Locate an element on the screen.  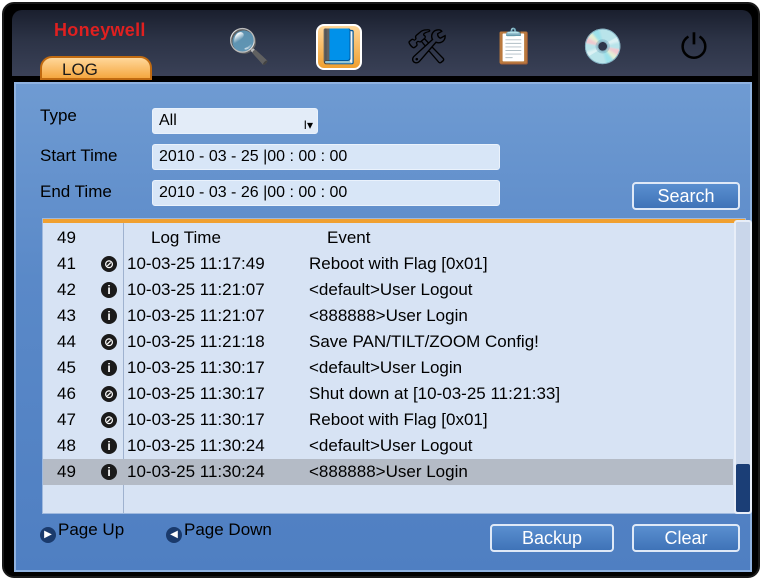
list-scrollbar is located at coordinates (743, 367).